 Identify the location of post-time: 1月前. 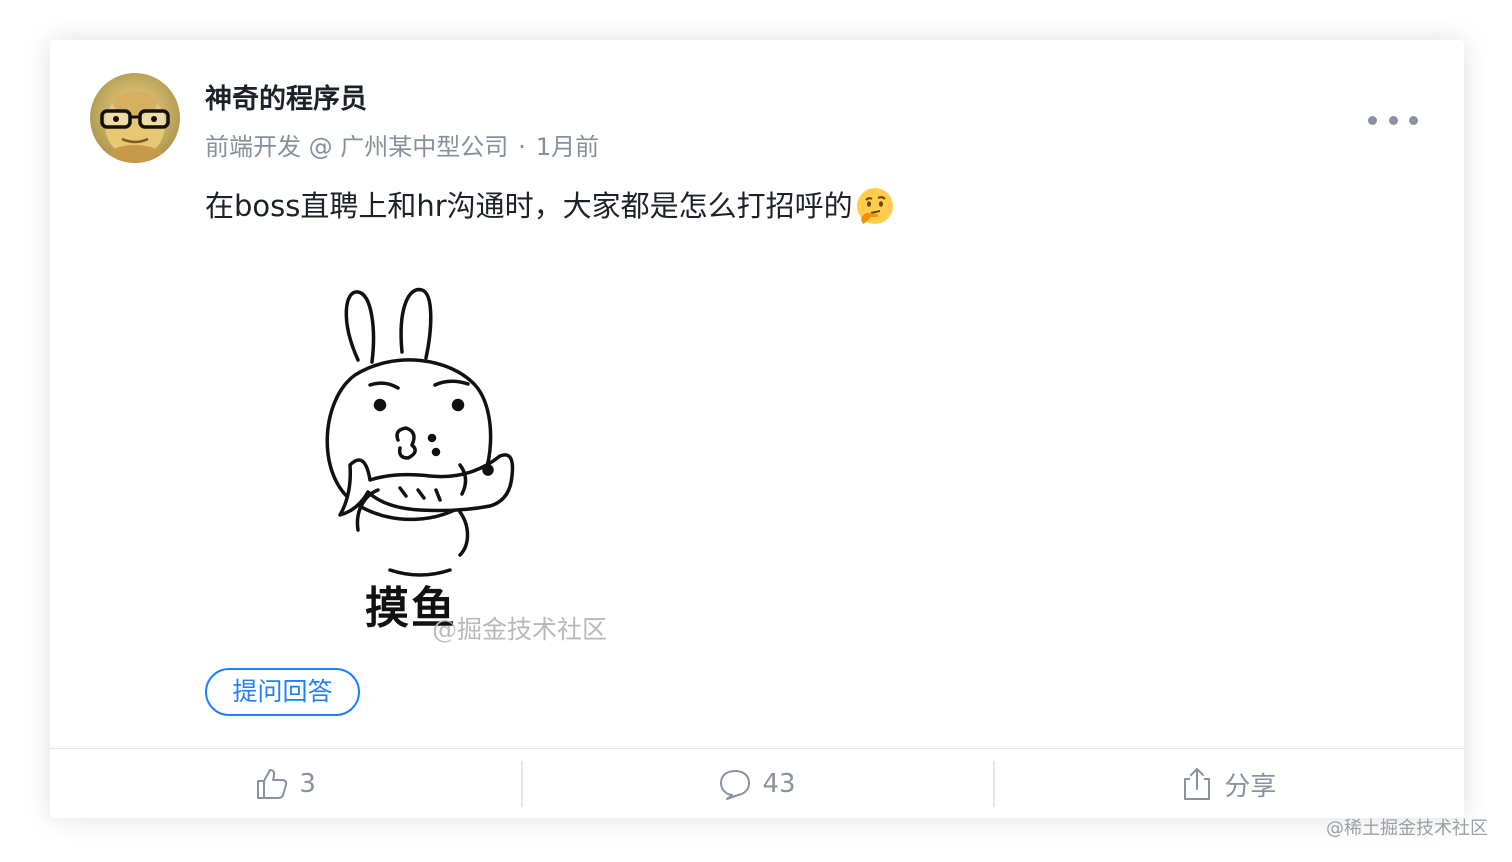
(567, 147).